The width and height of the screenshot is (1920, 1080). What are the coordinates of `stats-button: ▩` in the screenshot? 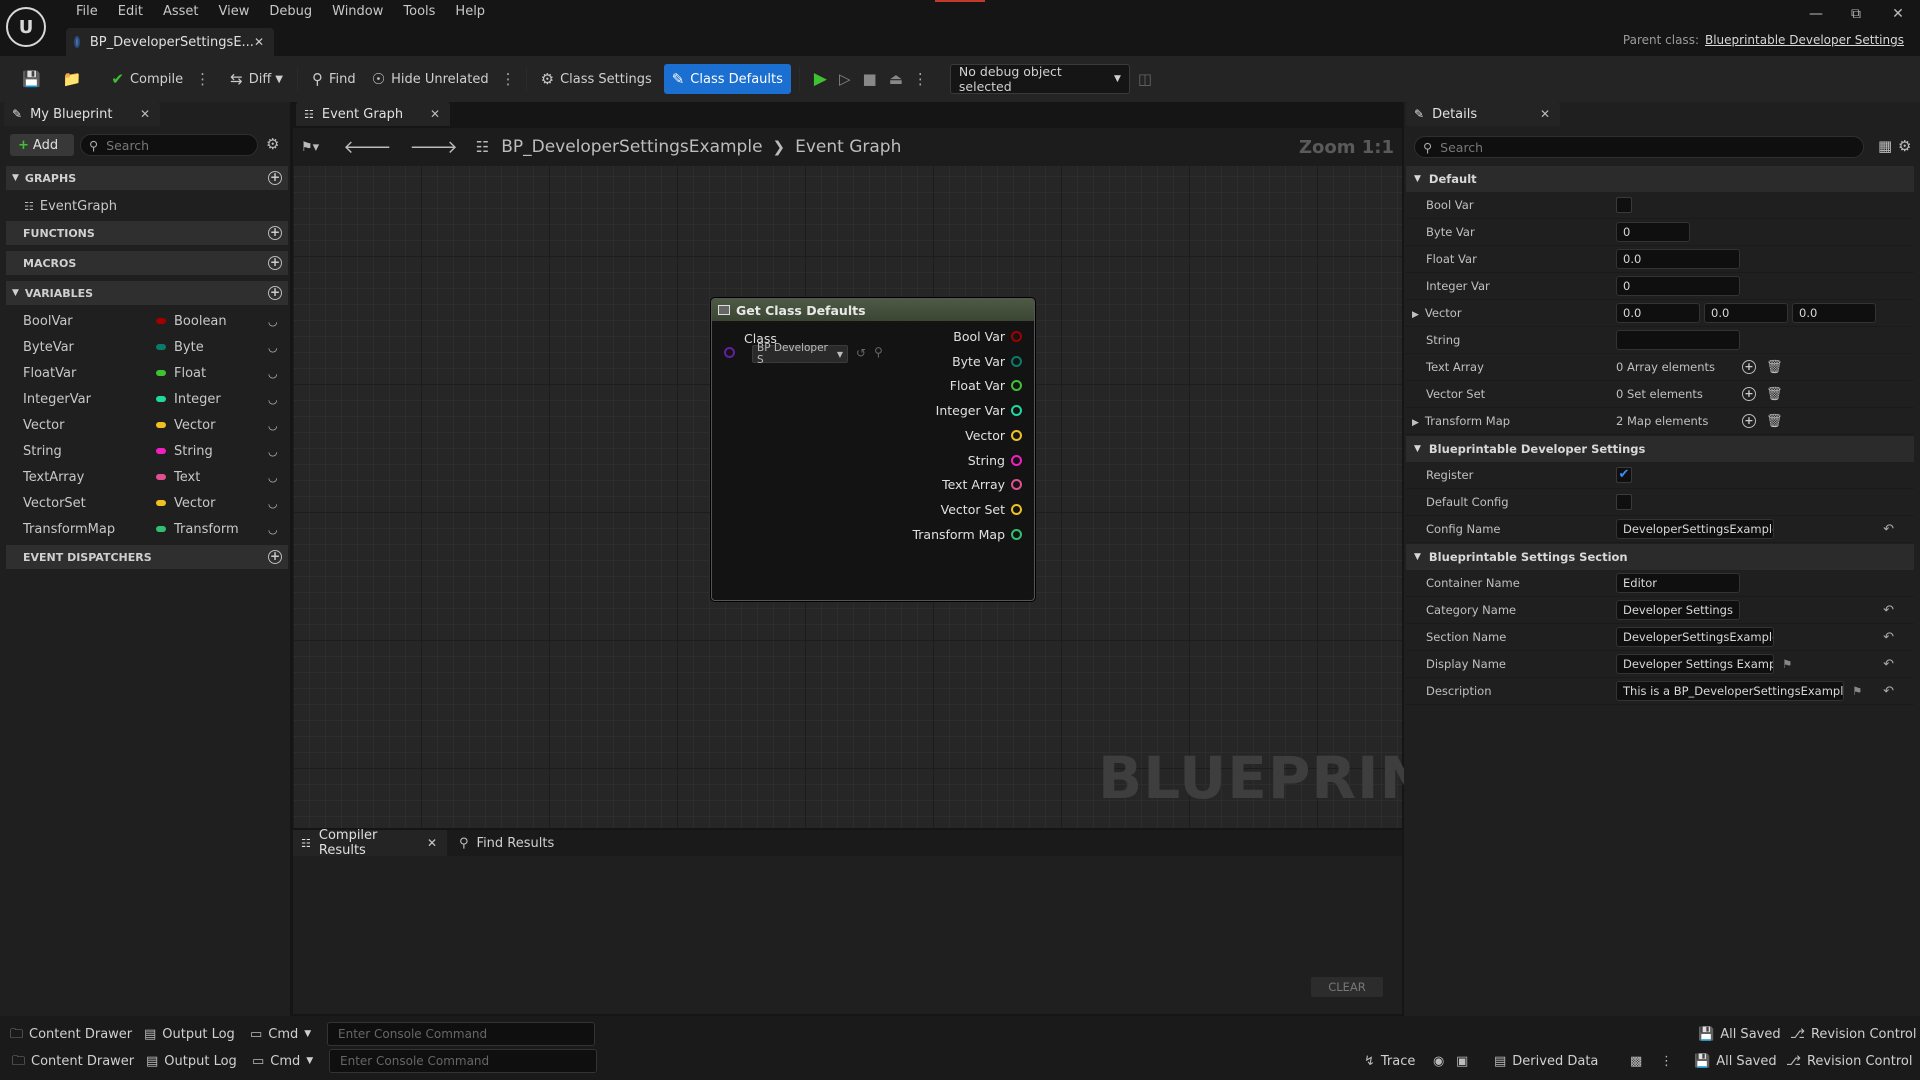 It's located at (1639, 1061).